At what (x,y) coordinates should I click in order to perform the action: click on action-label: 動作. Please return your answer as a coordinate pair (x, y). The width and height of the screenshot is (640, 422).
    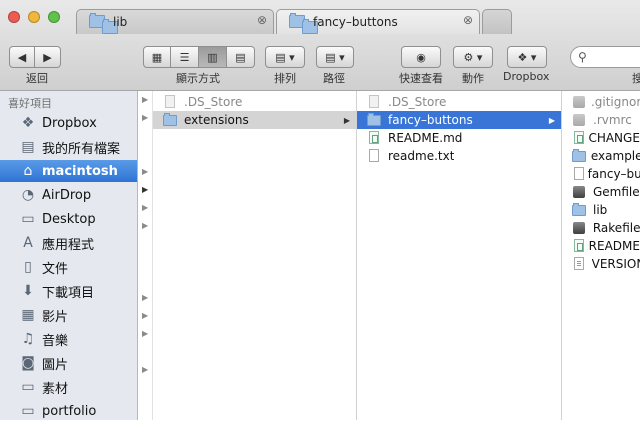
    Looking at the image, I should click on (473, 78).